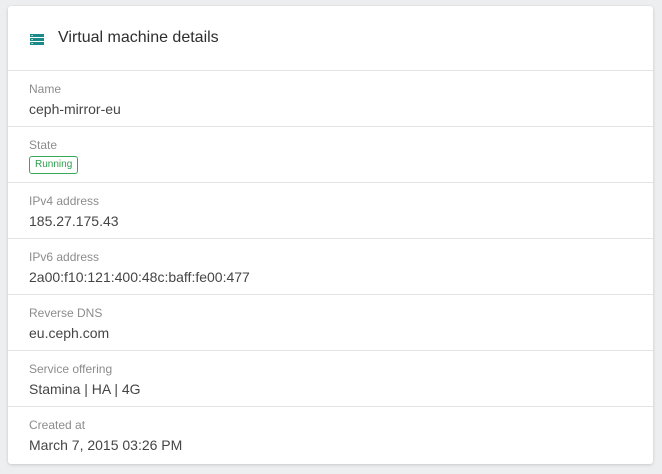 The width and height of the screenshot is (662, 474). What do you see at coordinates (330, 38) in the screenshot?
I see `card-header: Virtual machine details` at bounding box center [330, 38].